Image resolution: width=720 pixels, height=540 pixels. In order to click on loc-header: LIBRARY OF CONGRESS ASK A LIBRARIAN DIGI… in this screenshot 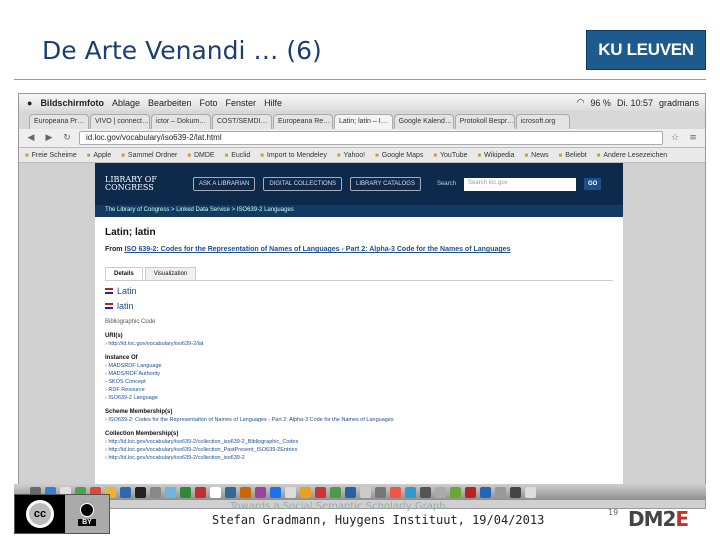, I will do `click(359, 184)`.